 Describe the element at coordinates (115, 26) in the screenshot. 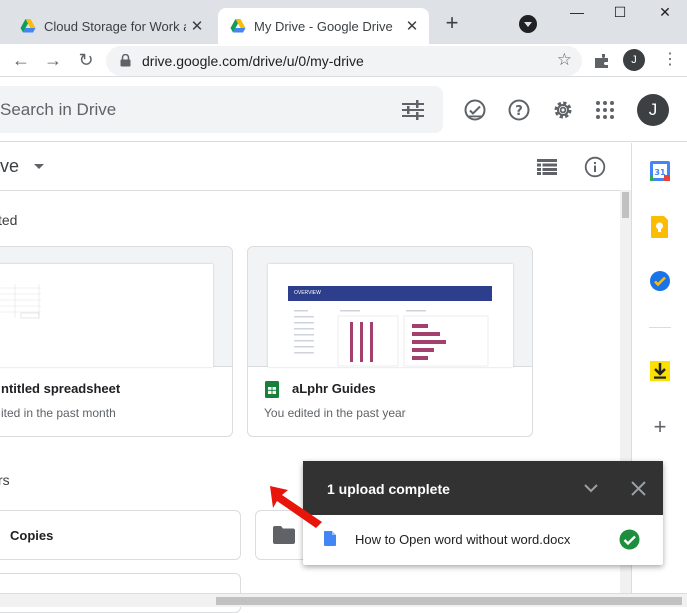

I see `tab-title: Cloud Storage for Work and` at that location.